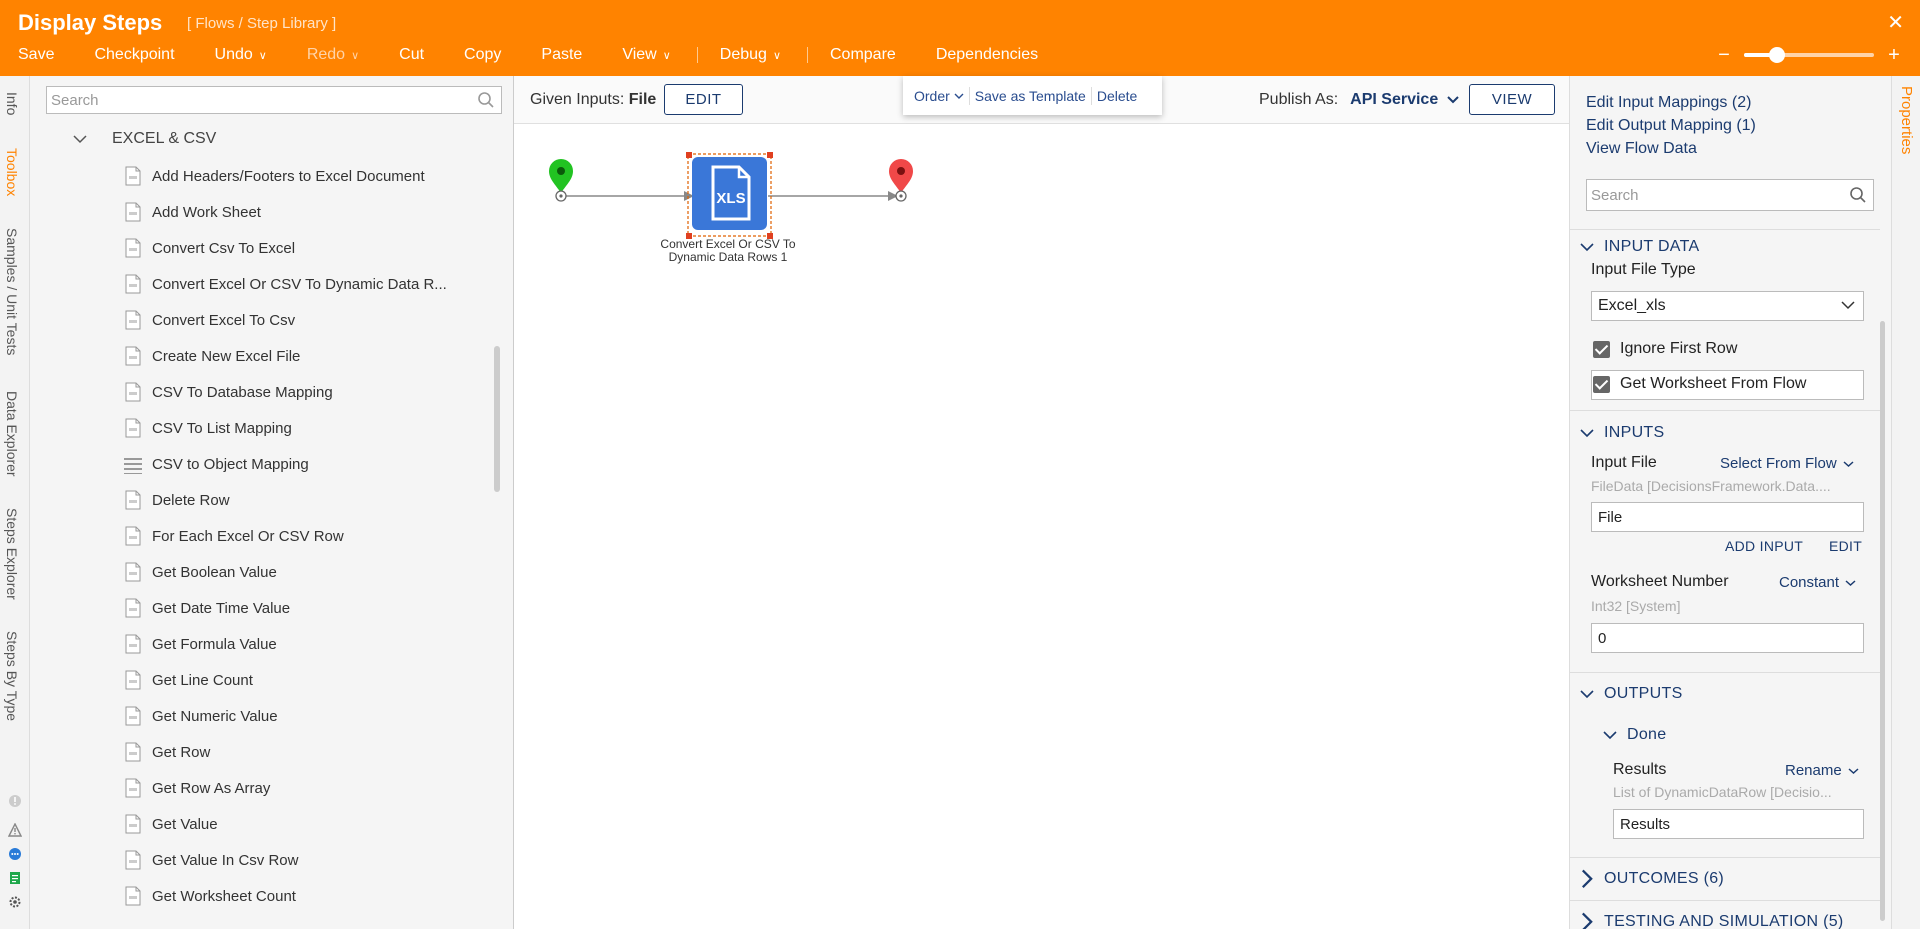 Image resolution: width=1920 pixels, height=929 pixels. I want to click on save-as-template-button: Save as Template, so click(1030, 96).